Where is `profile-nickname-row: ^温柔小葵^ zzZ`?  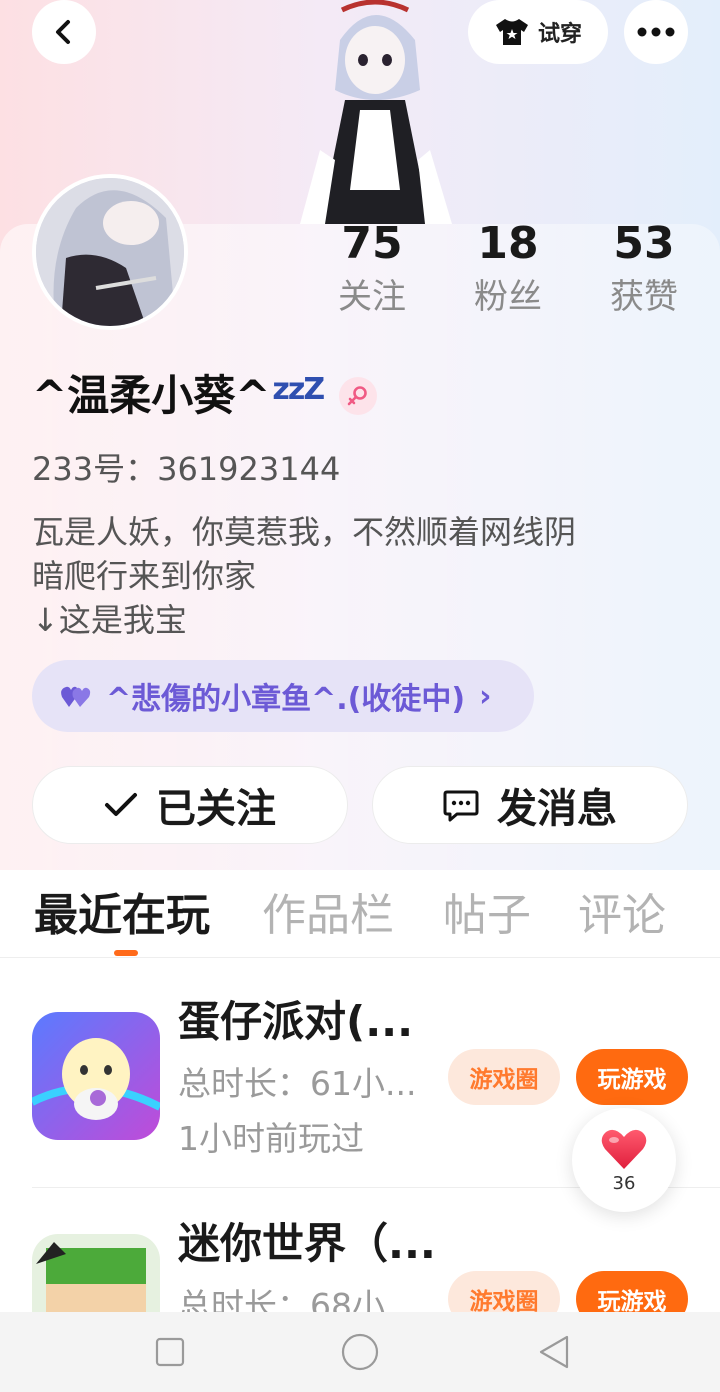
profile-nickname-row: ^温柔小葵^ zzZ is located at coordinates (205, 396).